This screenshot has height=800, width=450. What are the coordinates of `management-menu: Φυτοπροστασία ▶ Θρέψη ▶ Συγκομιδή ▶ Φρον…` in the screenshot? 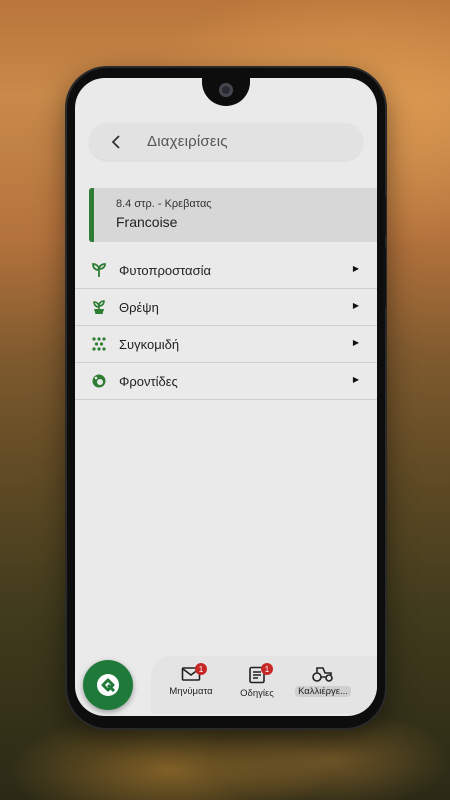 It's located at (226, 326).